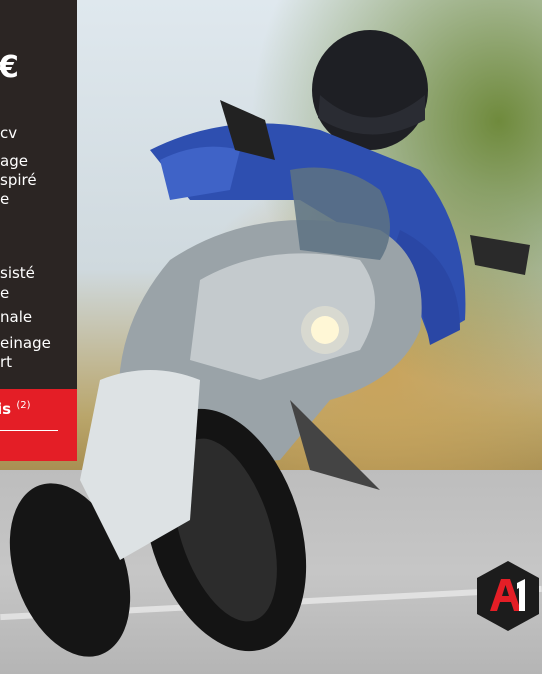 This screenshot has height=674, width=542. Describe the element at coordinates (9, 67) in the screenshot. I see `price-text: €` at that location.